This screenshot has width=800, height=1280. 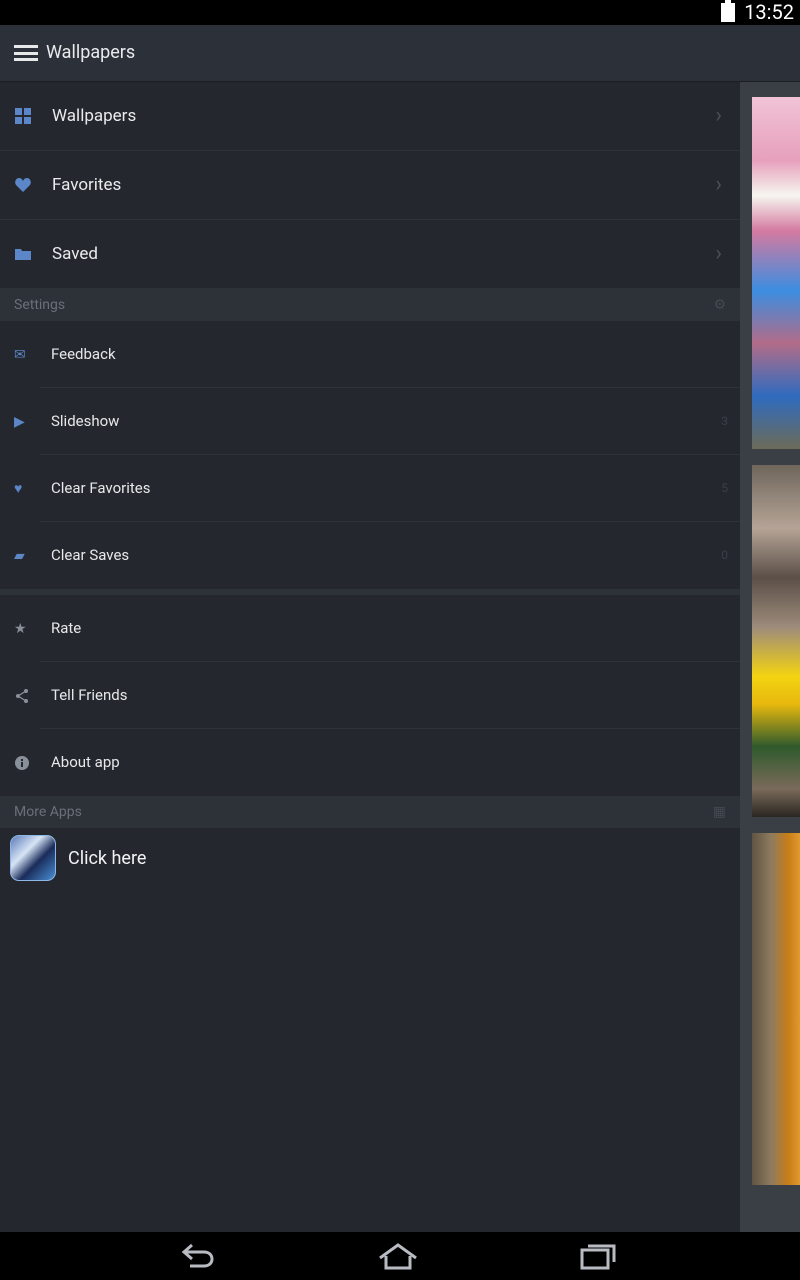 I want to click on status-bar: 13:52, so click(x=400, y=12).